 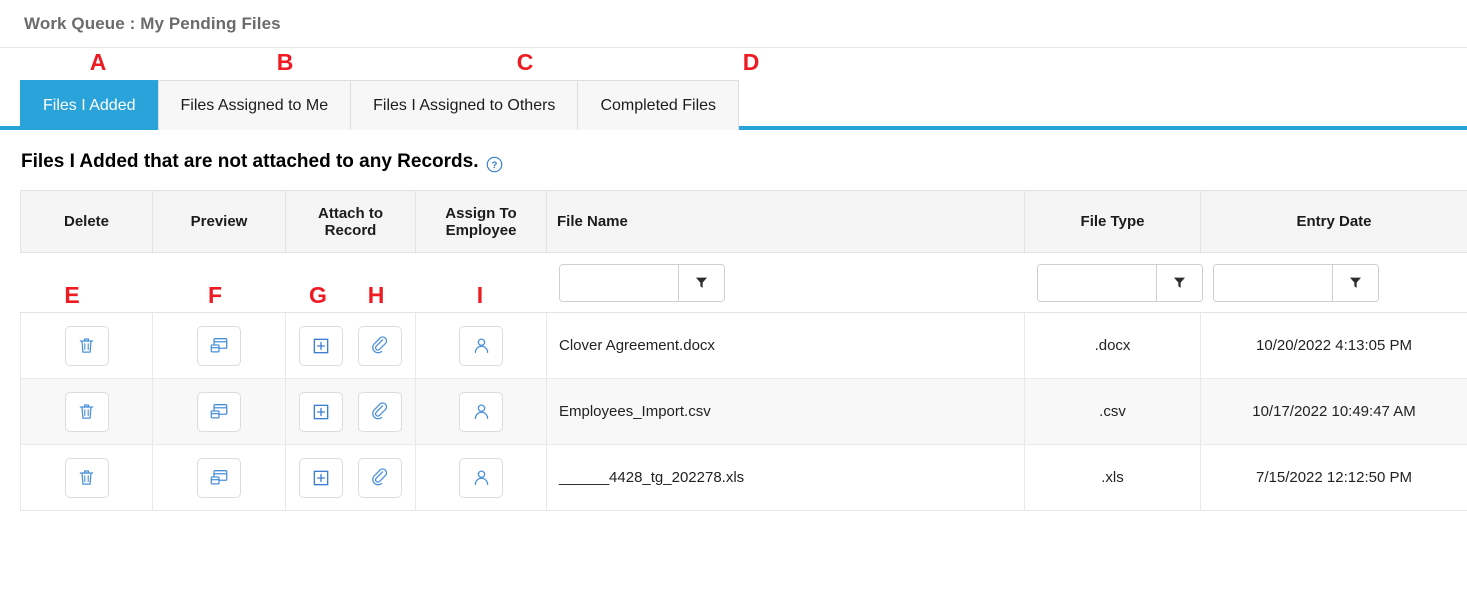 What do you see at coordinates (1112, 345) in the screenshot?
I see `cell-file-type: .docx` at bounding box center [1112, 345].